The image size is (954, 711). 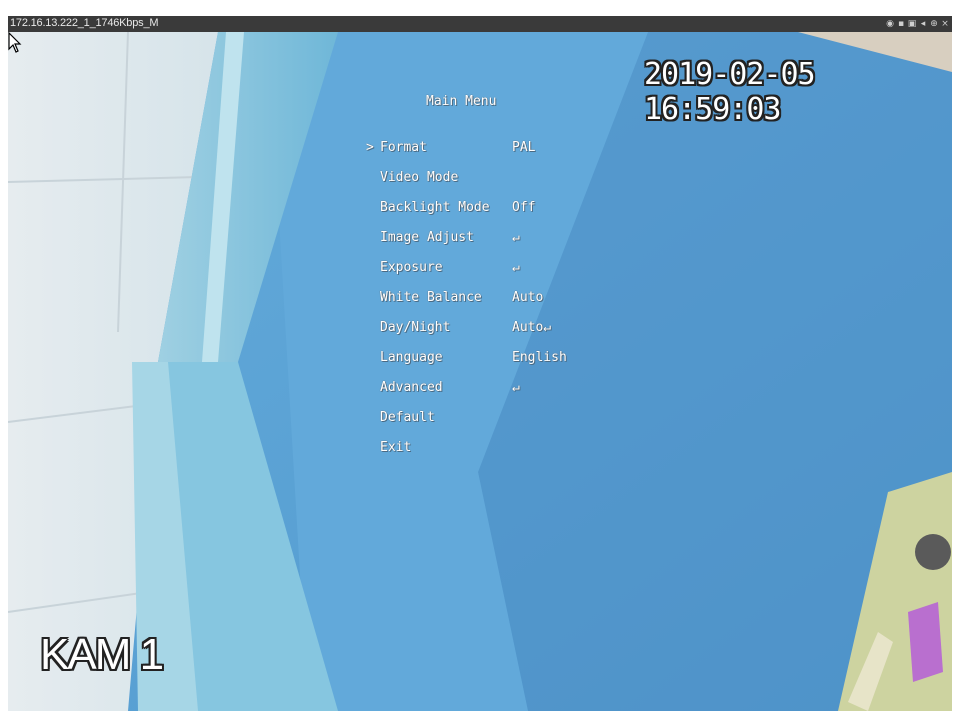 I want to click on menu-cursor: >, so click(x=370, y=147).